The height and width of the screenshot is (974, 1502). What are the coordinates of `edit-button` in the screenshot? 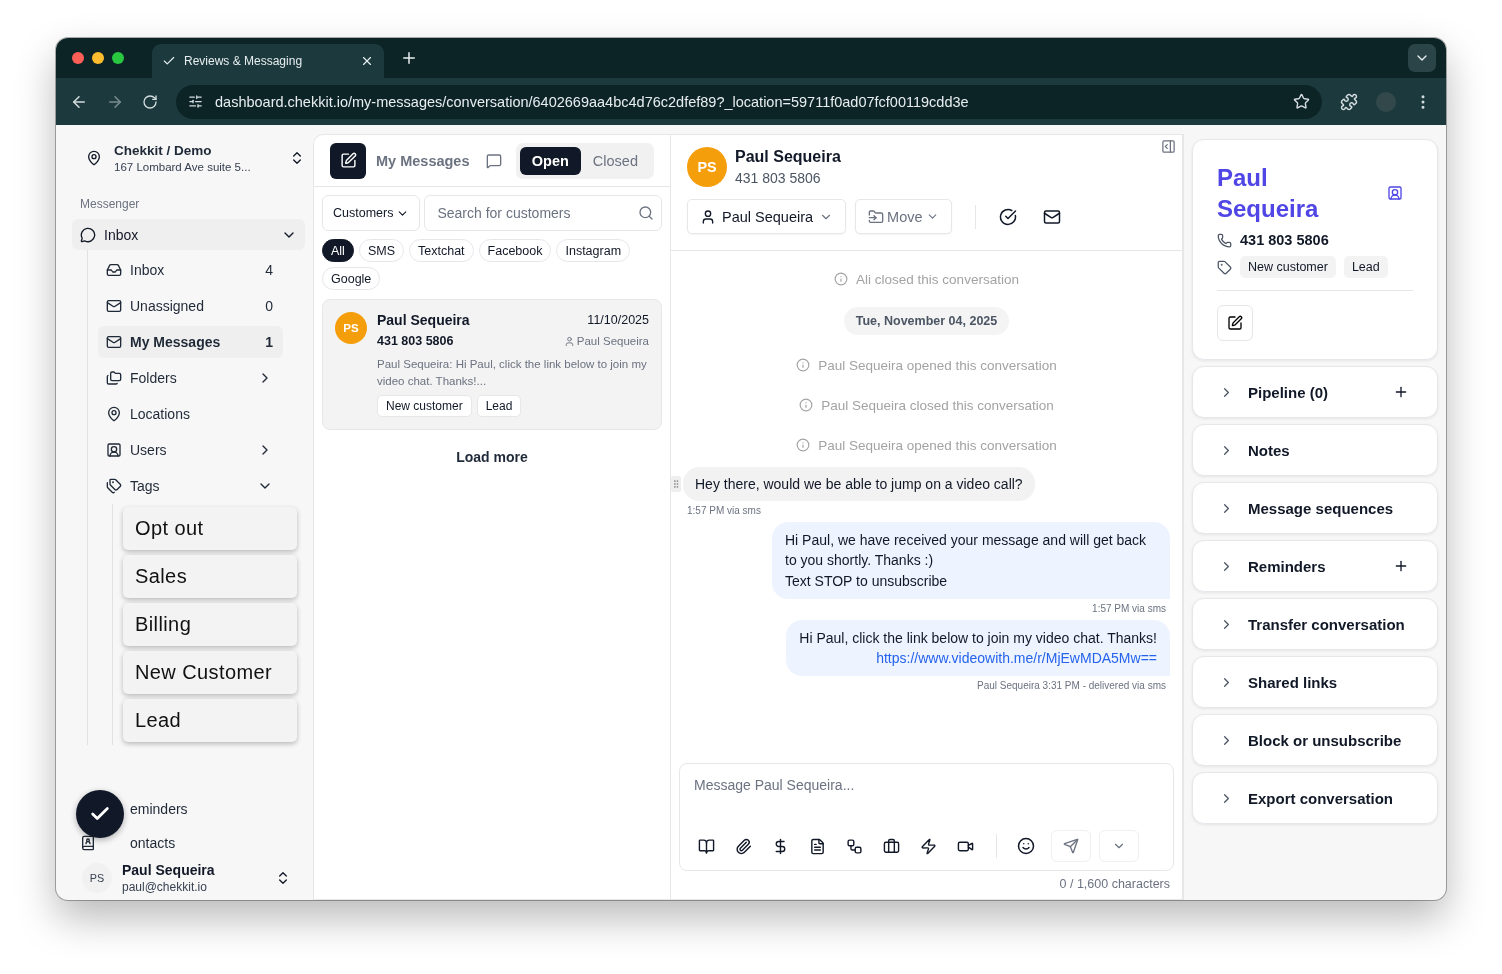 It's located at (1235, 323).